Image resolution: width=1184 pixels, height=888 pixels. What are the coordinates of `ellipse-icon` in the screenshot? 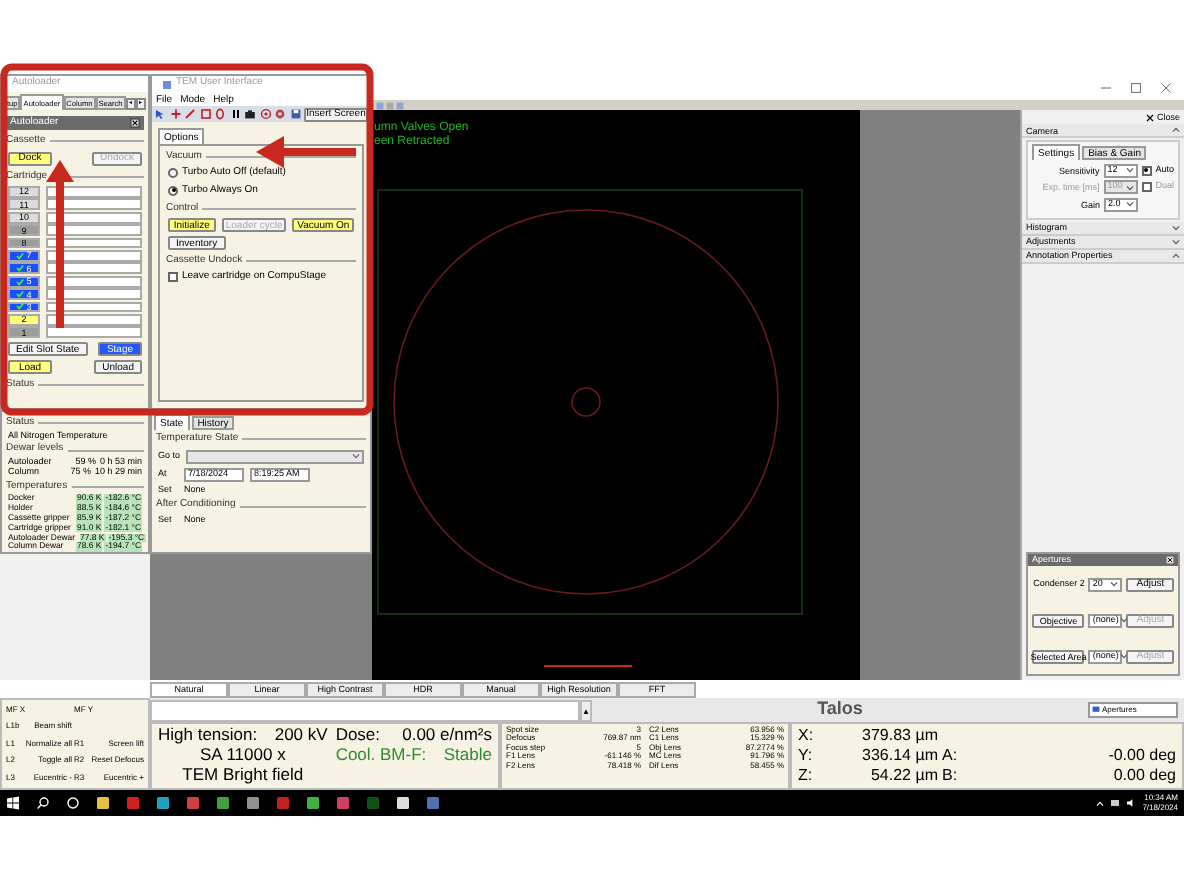 It's located at (220, 114).